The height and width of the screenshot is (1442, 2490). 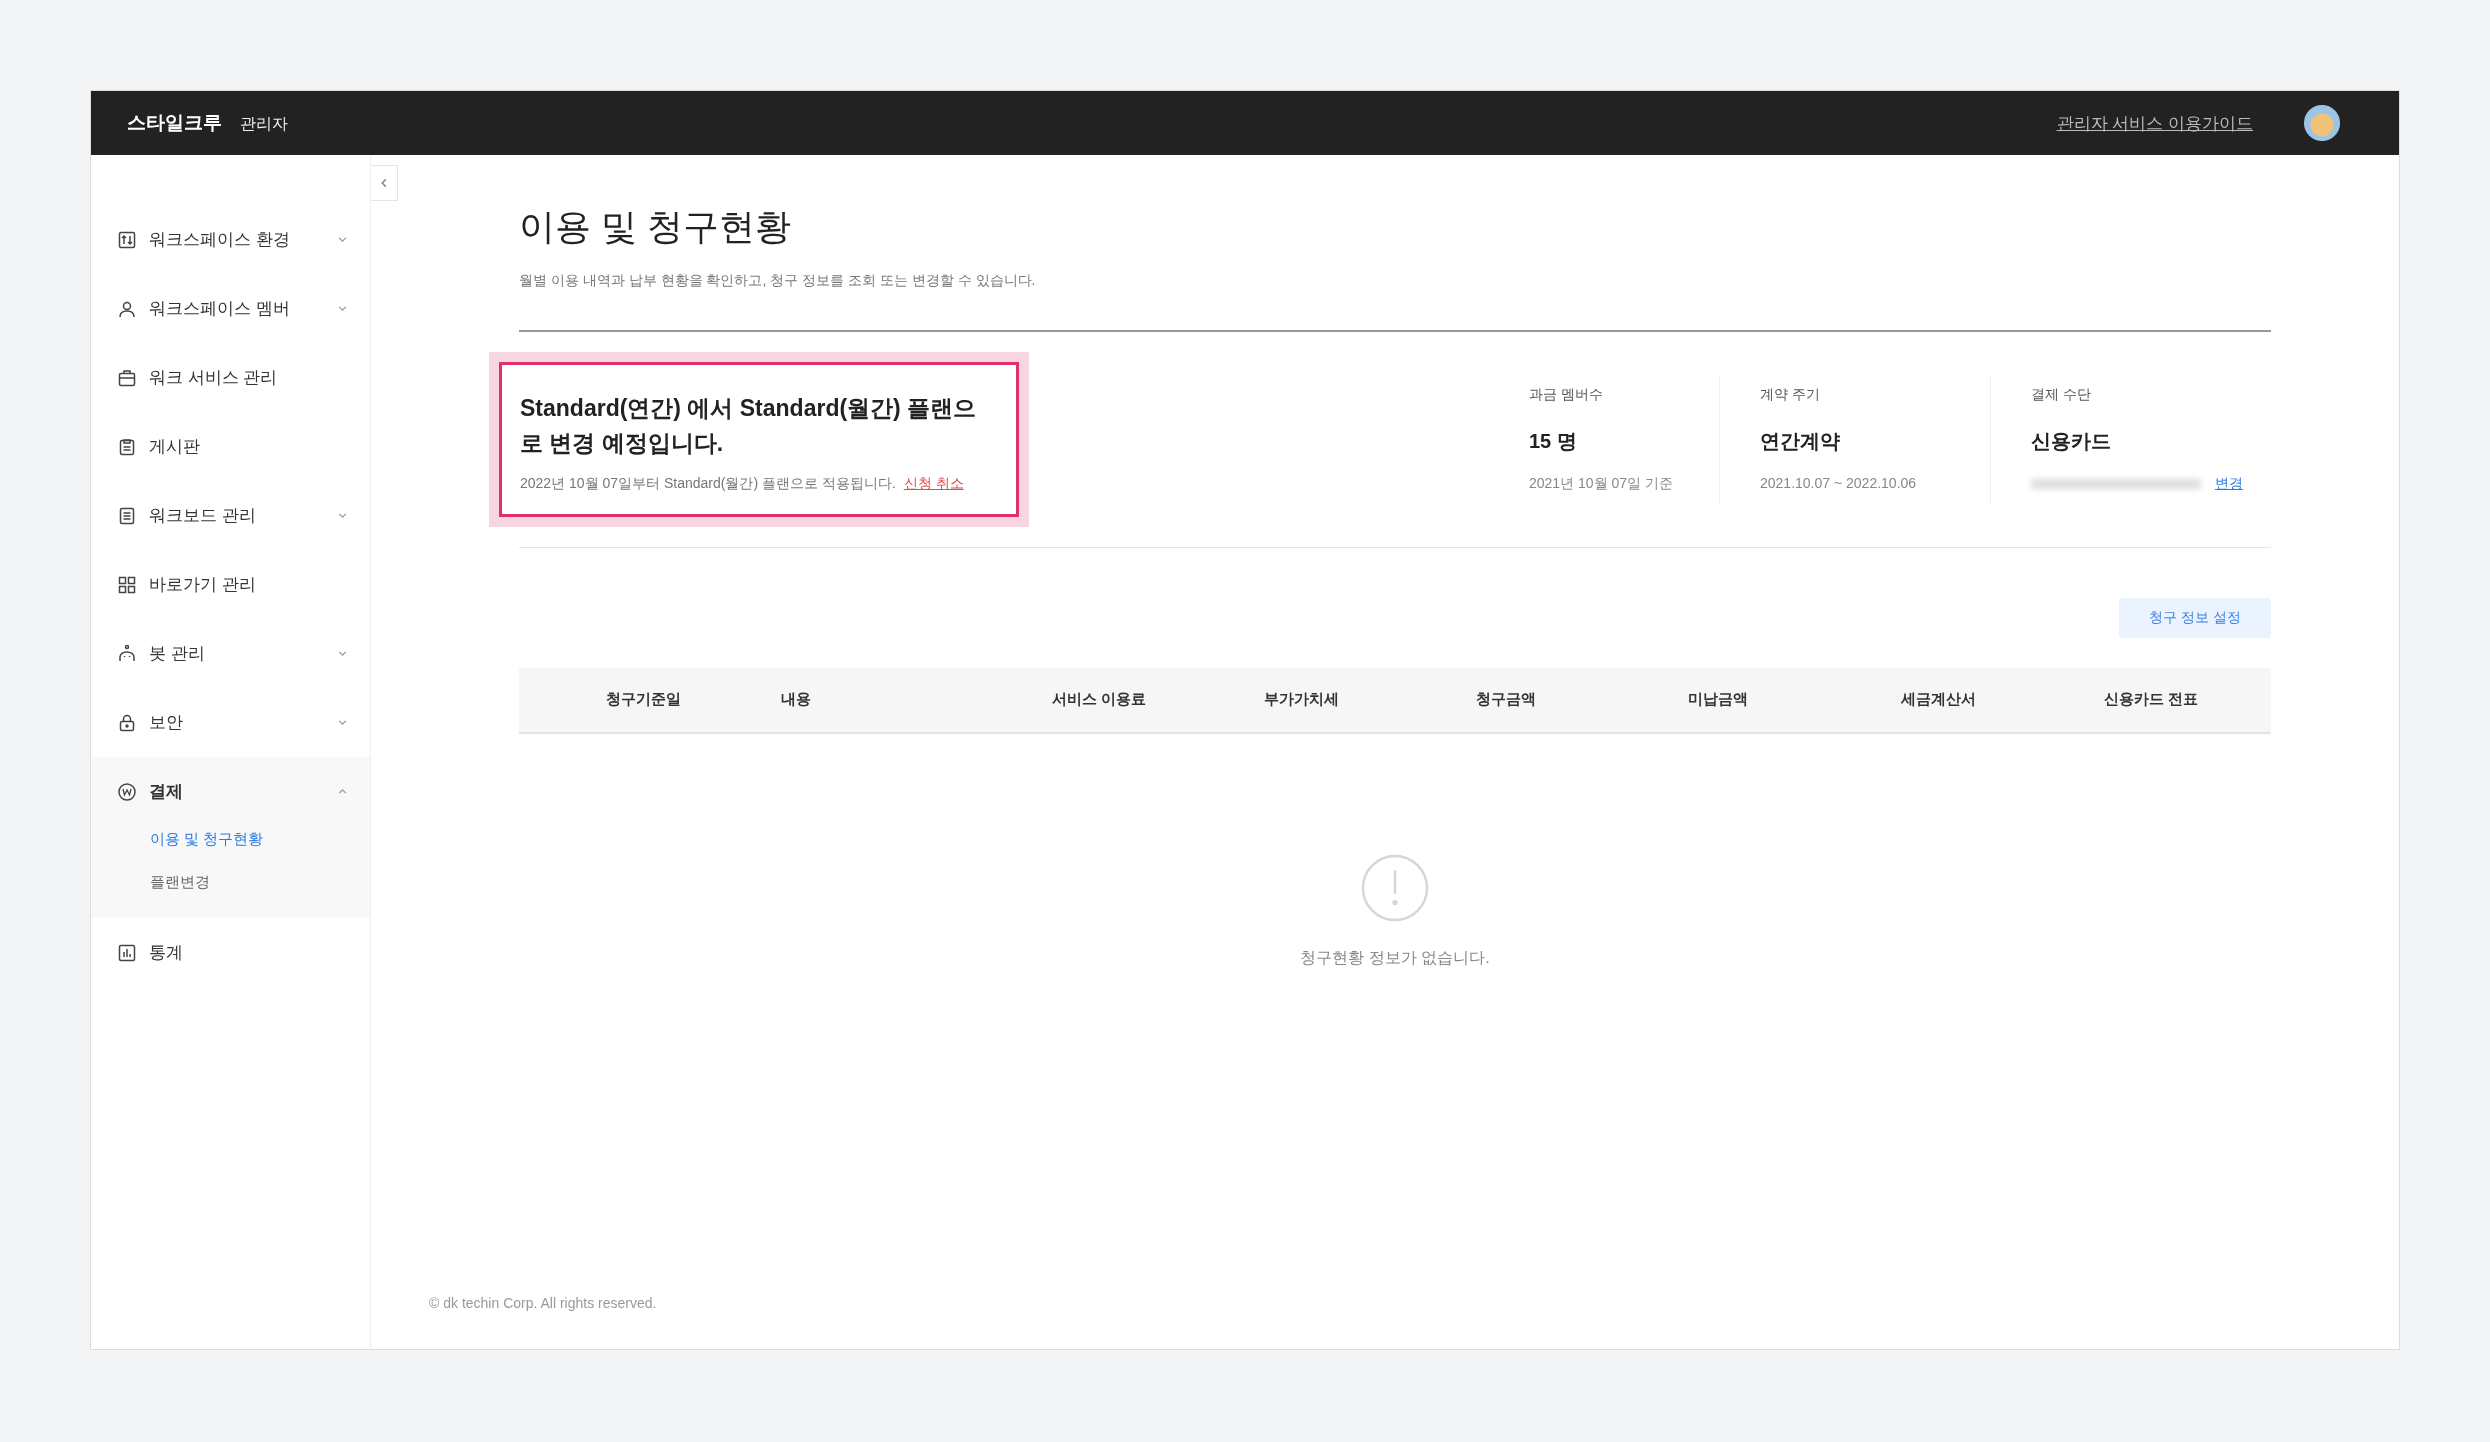 I want to click on stat-note: 2021년 10월 07일 기준, so click(x=1601, y=483).